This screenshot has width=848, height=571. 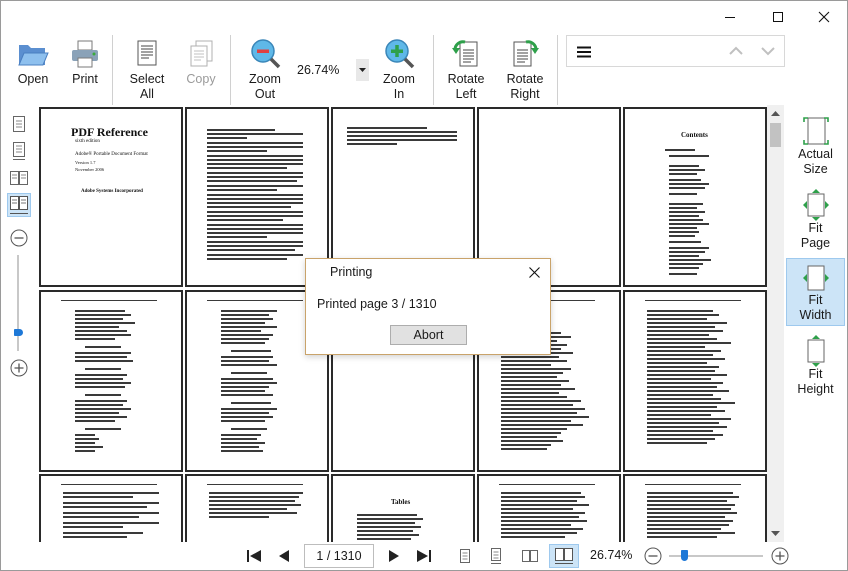 I want to click on open-label: Open, so click(x=33, y=79).